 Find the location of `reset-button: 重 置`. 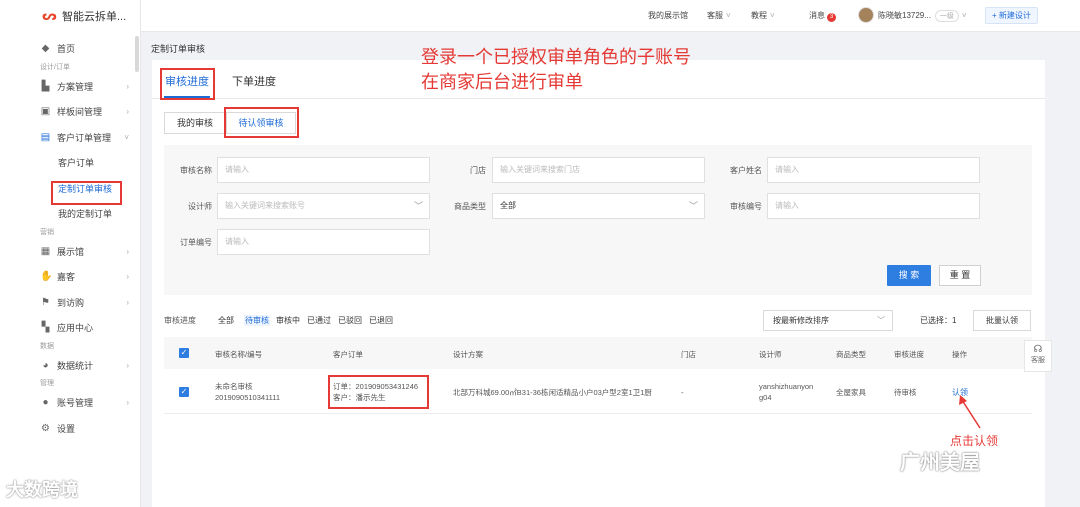

reset-button: 重 置 is located at coordinates (960, 275).